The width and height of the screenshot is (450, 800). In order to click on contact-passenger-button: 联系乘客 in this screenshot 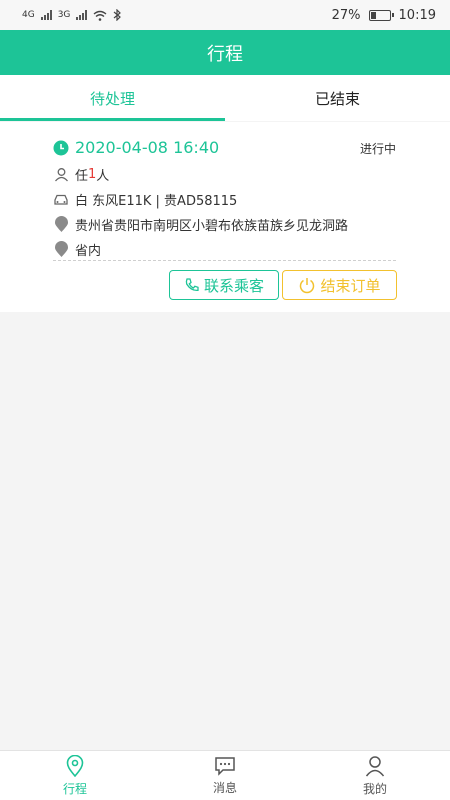, I will do `click(224, 285)`.